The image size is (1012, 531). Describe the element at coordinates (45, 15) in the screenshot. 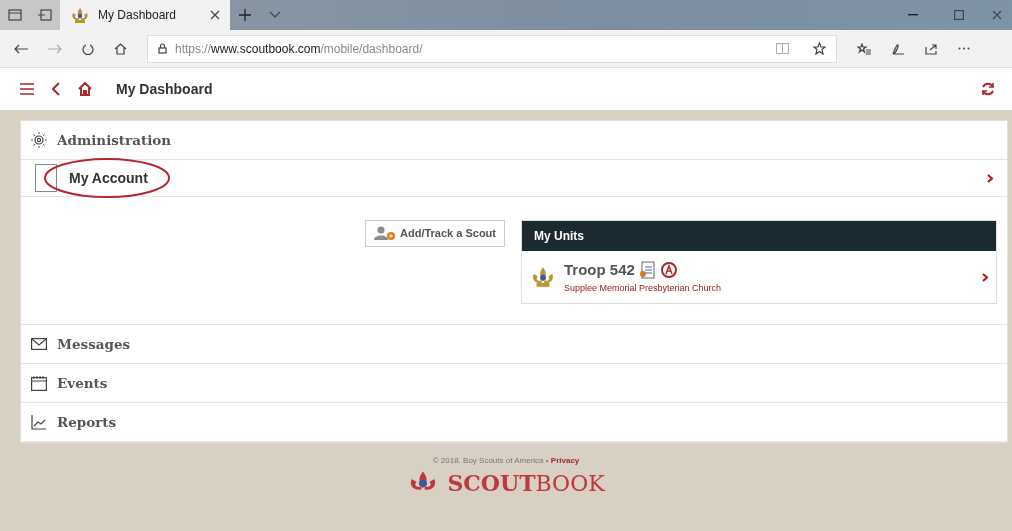

I see `tab-aside-icon` at that location.